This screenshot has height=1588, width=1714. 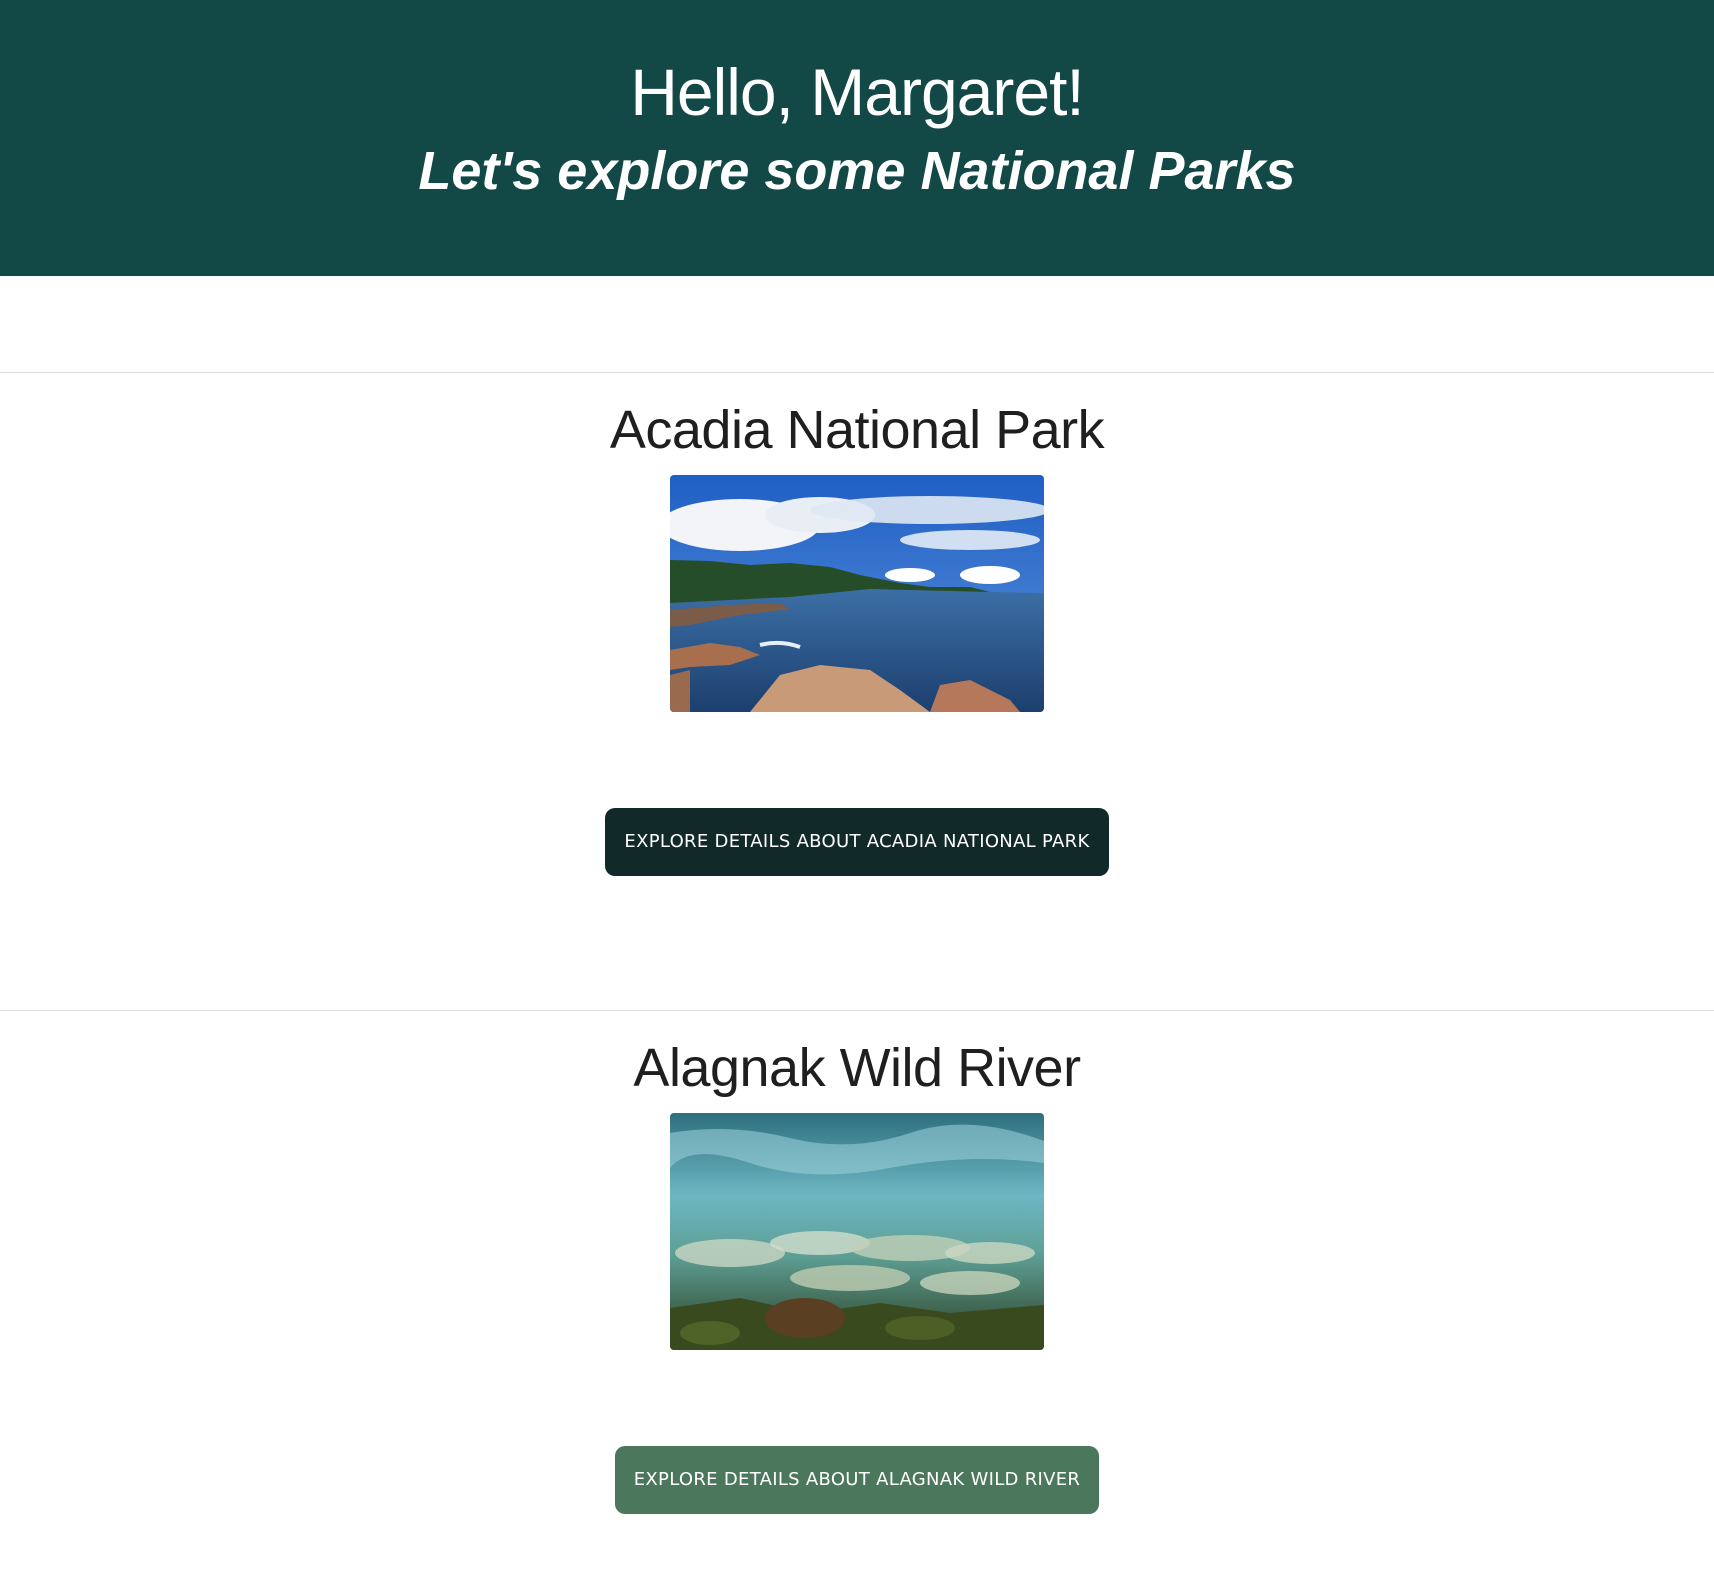 I want to click on park-image-acadia, so click(x=857, y=593).